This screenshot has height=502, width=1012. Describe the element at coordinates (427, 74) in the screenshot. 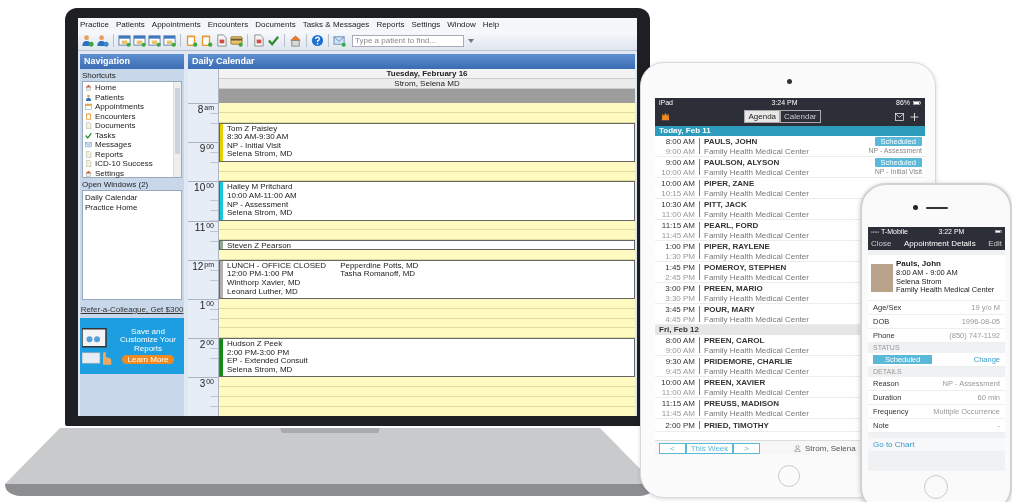

I see `date-header: Tuesday, February 16` at that location.